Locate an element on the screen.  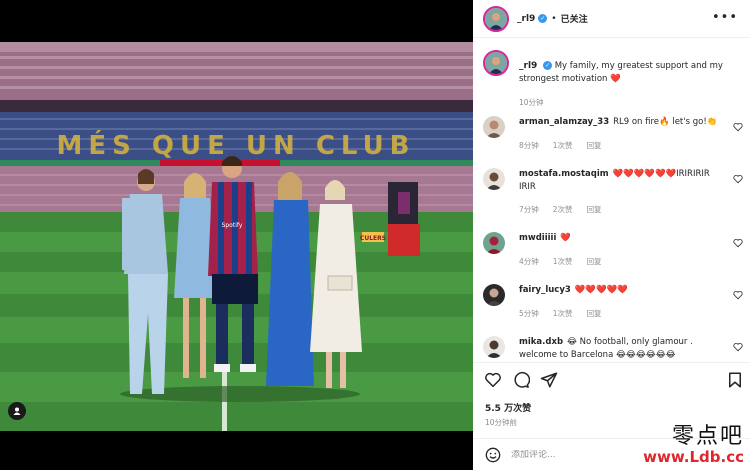
comment-text: mwdiiiii ❤️ is located at coordinates (545, 238).